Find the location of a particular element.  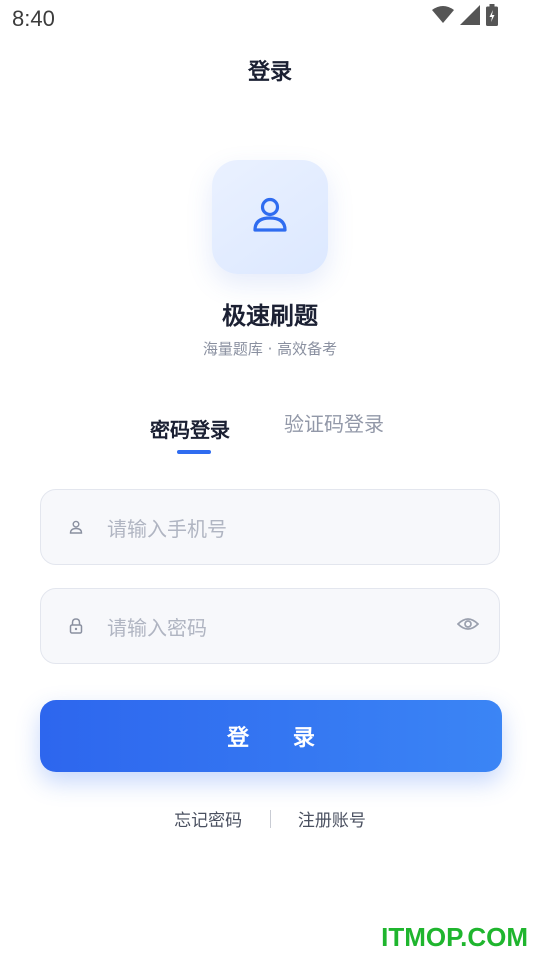

phone-field is located at coordinates (270, 527).